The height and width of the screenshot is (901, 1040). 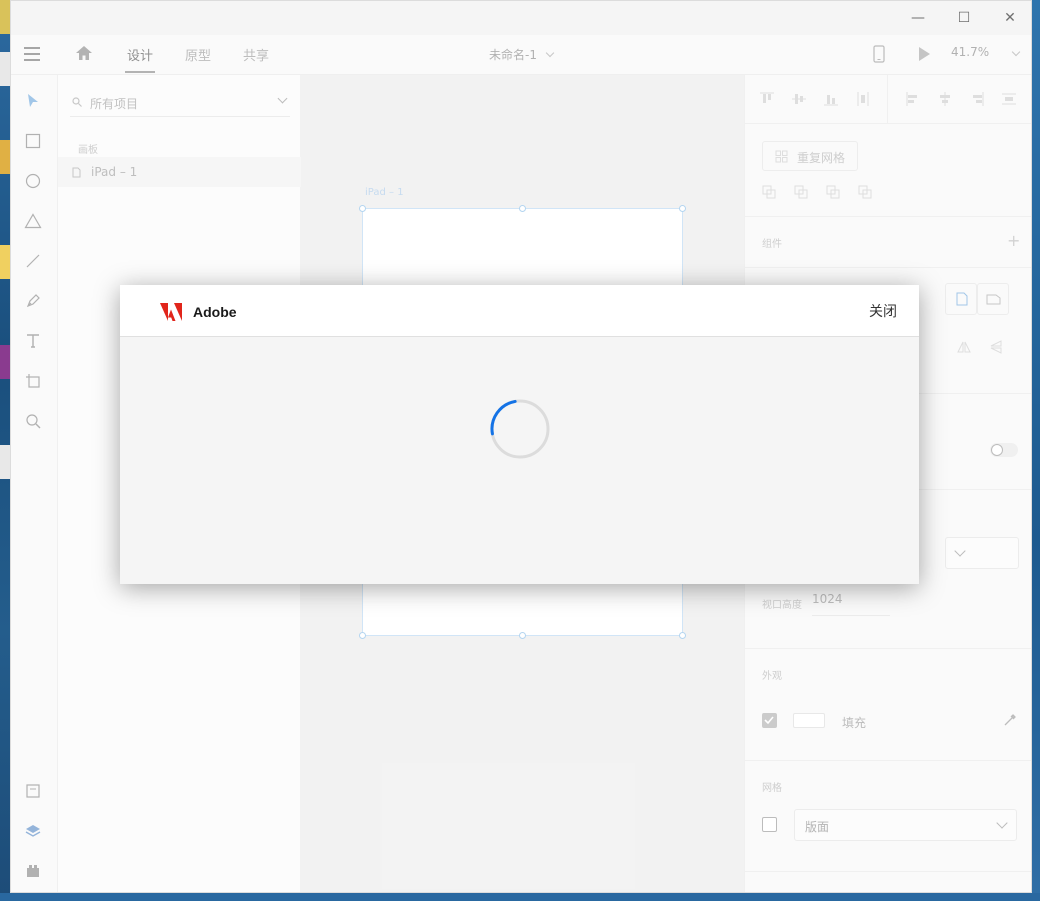 I want to click on desktop-right-edge, so click(x=1036, y=450).